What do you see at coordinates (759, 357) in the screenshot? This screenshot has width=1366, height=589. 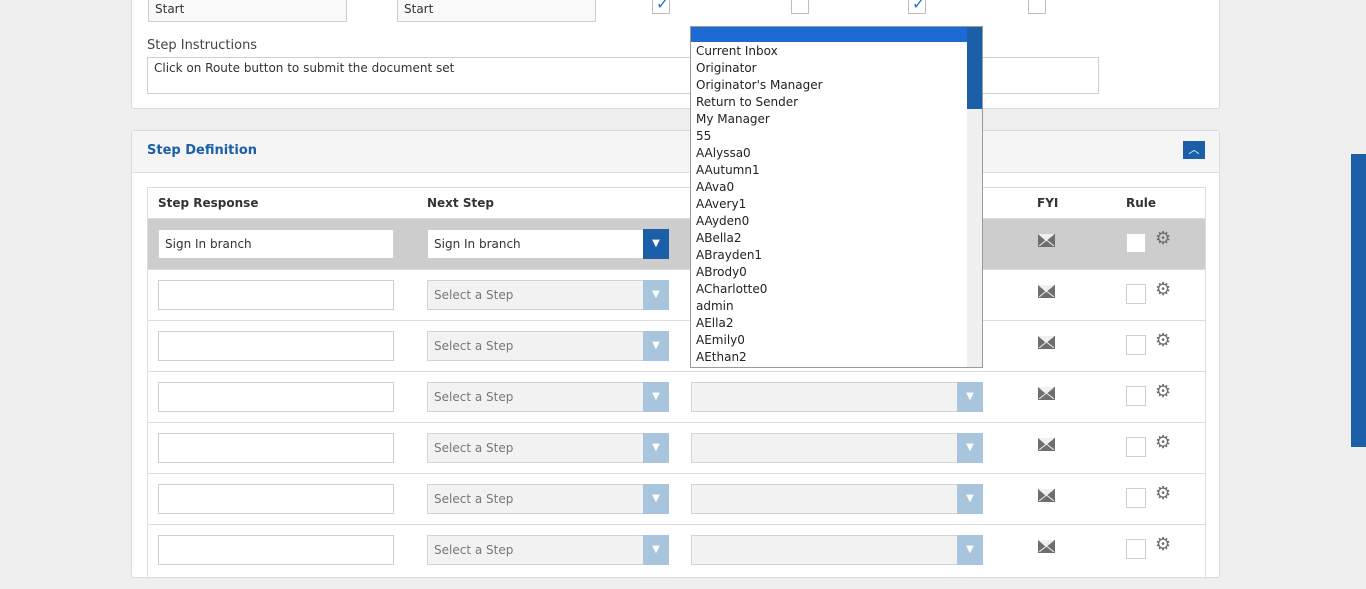 I see `dropdown-option: AEthan2` at bounding box center [759, 357].